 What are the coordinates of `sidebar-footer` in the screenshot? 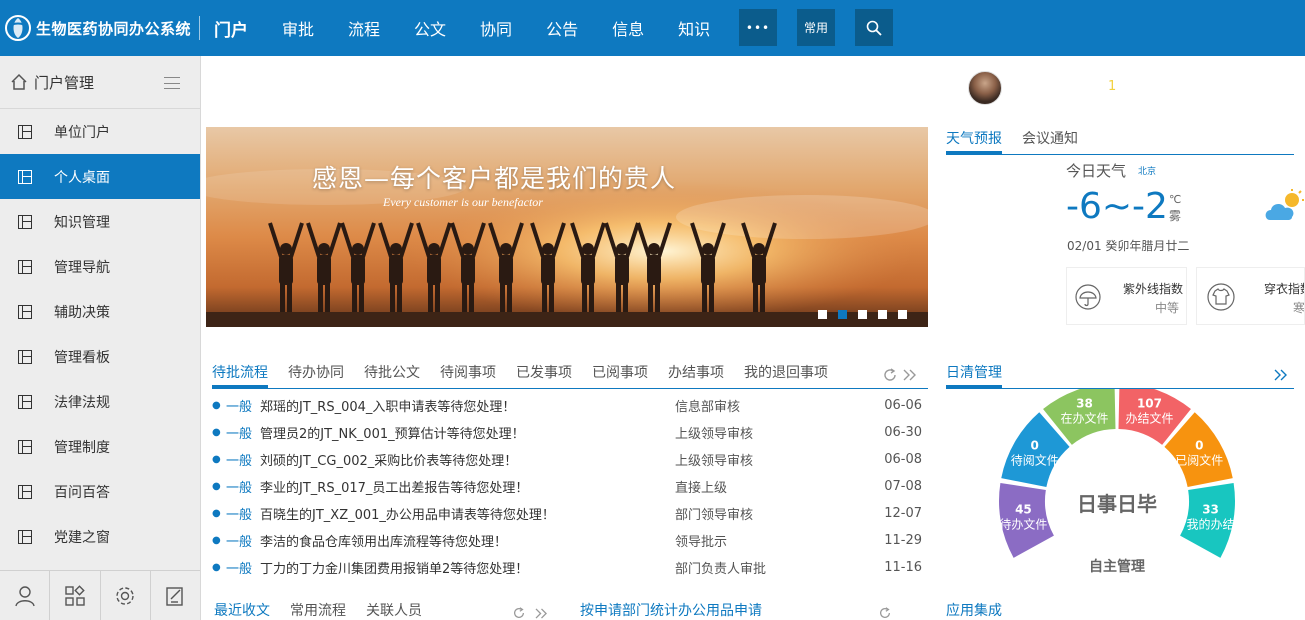 It's located at (100, 595).